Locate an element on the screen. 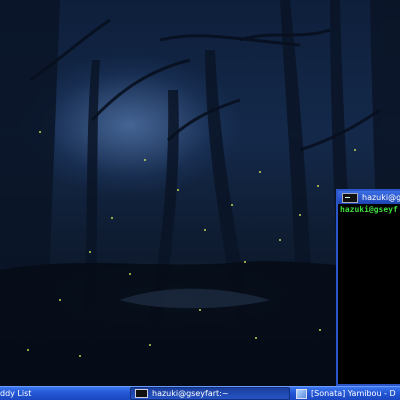 This screenshot has width=400, height=400. taskbar-item-label: [Sonata] Yamibou - D is located at coordinates (353, 393).